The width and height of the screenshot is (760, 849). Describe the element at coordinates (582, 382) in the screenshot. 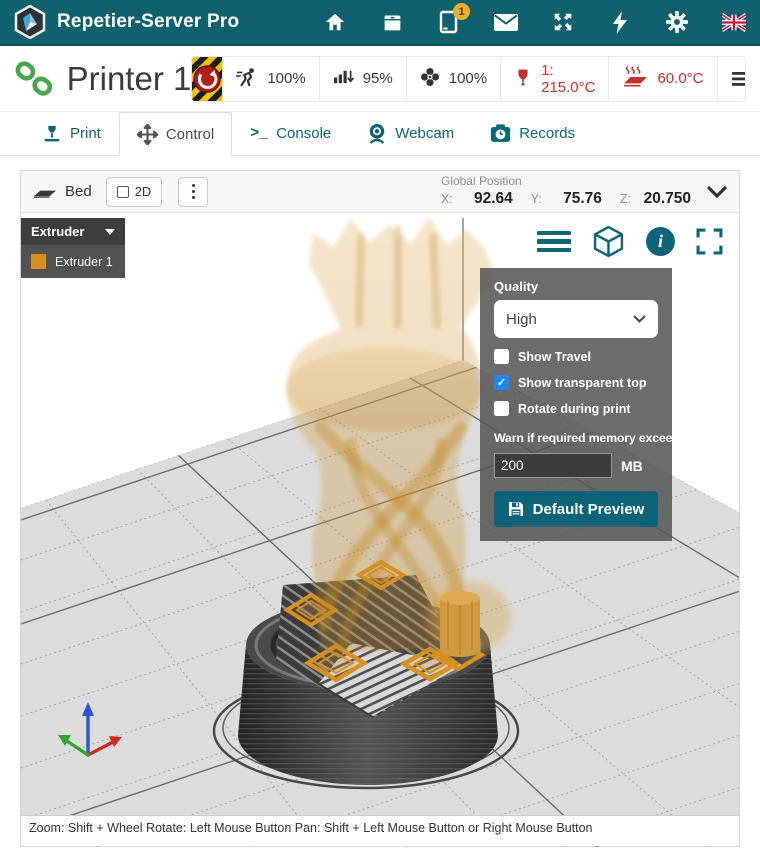

I see `show-transparent-top-label: Show transparent top` at that location.